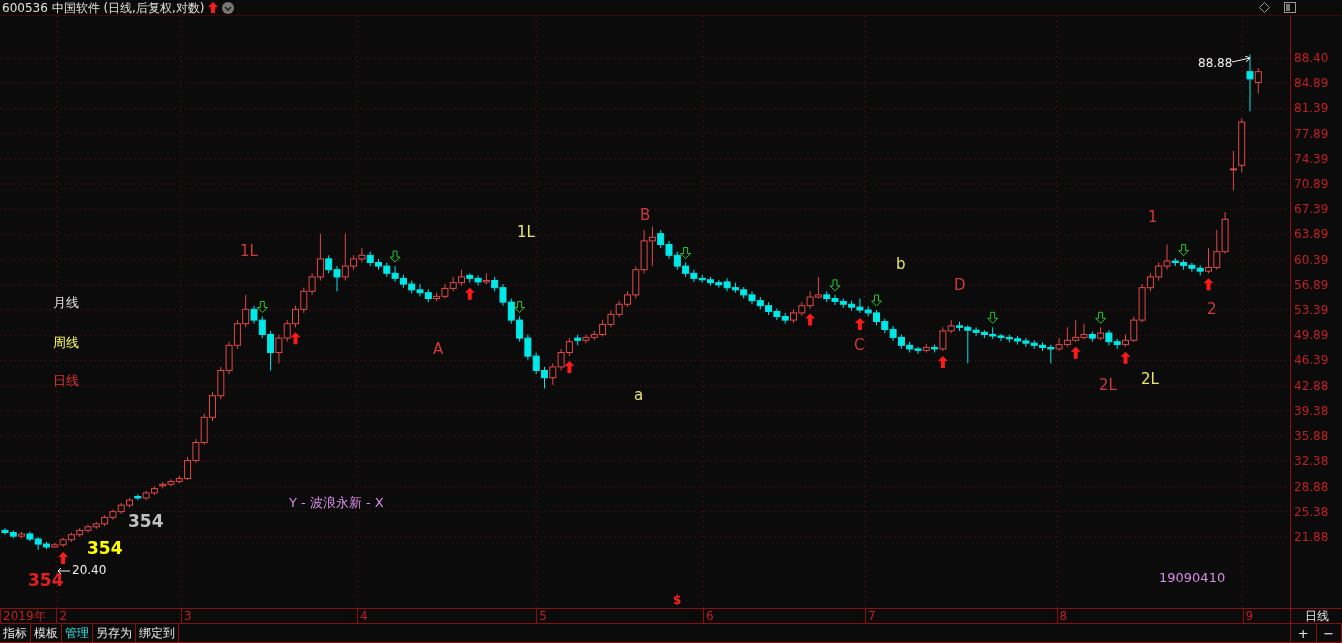 The height and width of the screenshot is (643, 1342). What do you see at coordinates (66, 342) in the screenshot?
I see `legend-label: 周线` at bounding box center [66, 342].